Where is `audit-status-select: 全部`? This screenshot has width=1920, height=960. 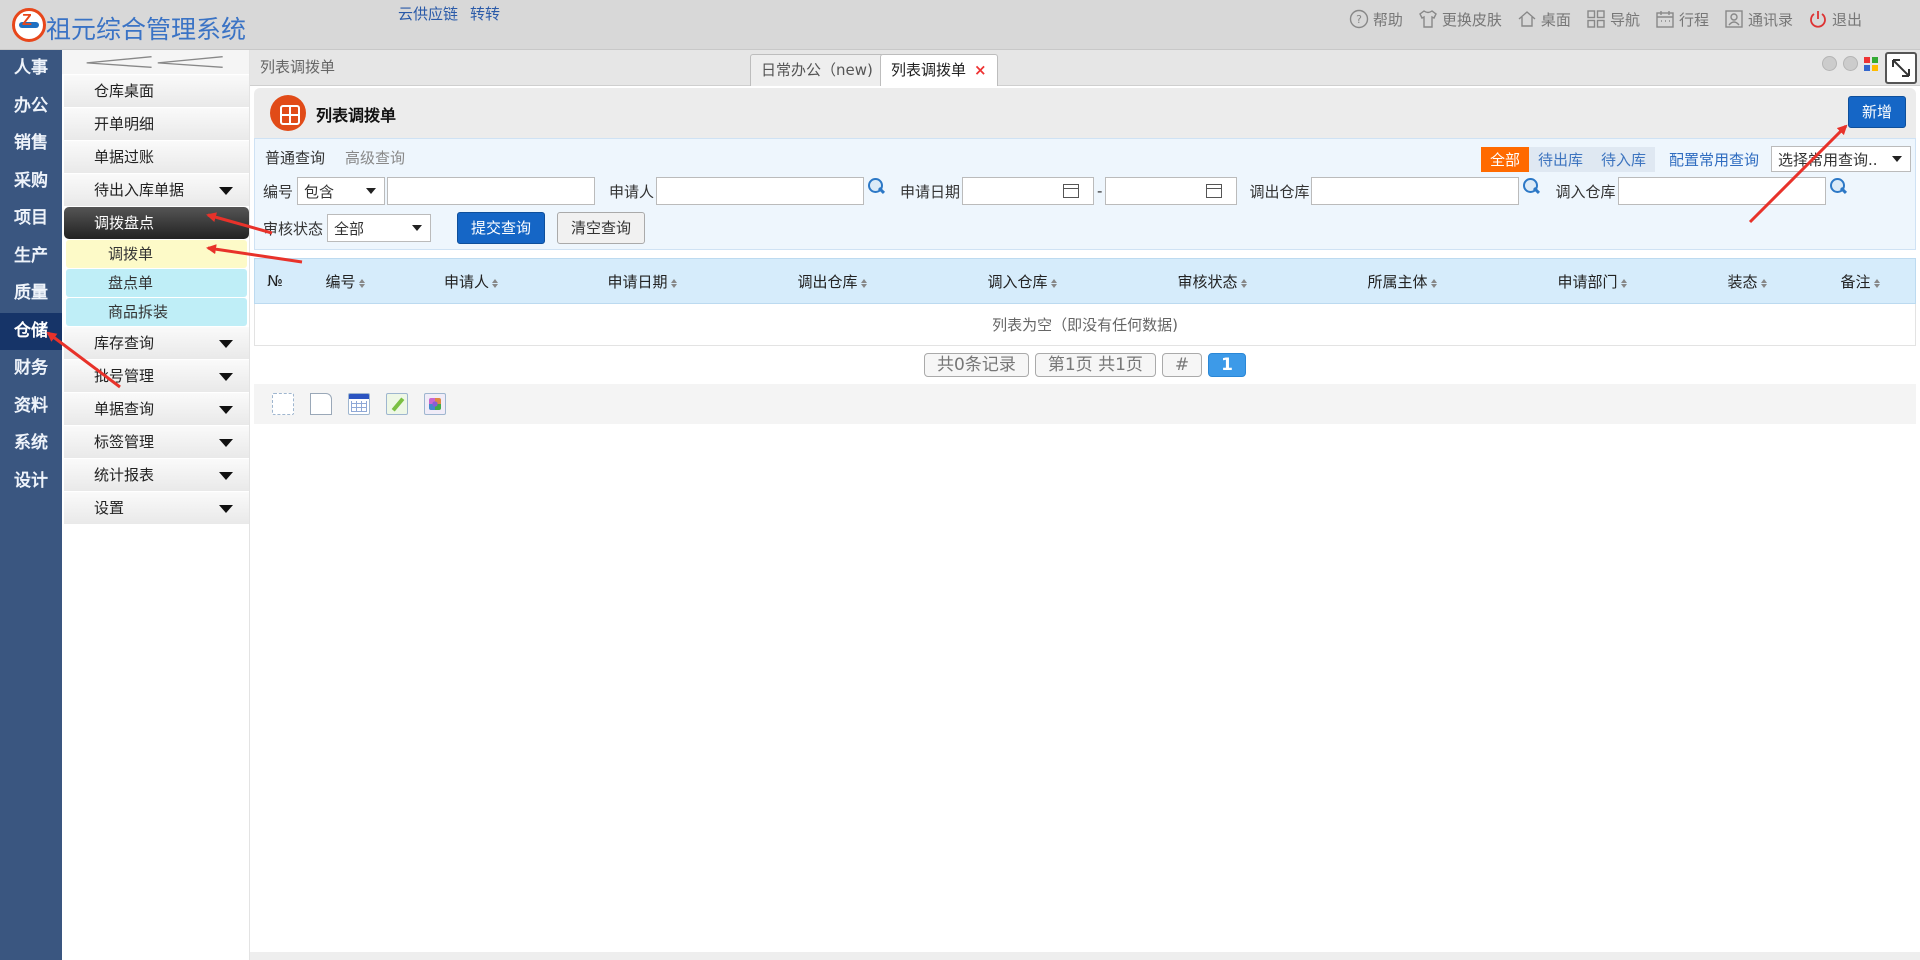
audit-status-select: 全部 is located at coordinates (379, 228).